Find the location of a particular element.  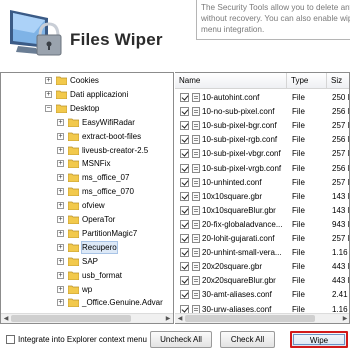

file-name: 10-no-sub-pixel.conf is located at coordinates (238, 112).